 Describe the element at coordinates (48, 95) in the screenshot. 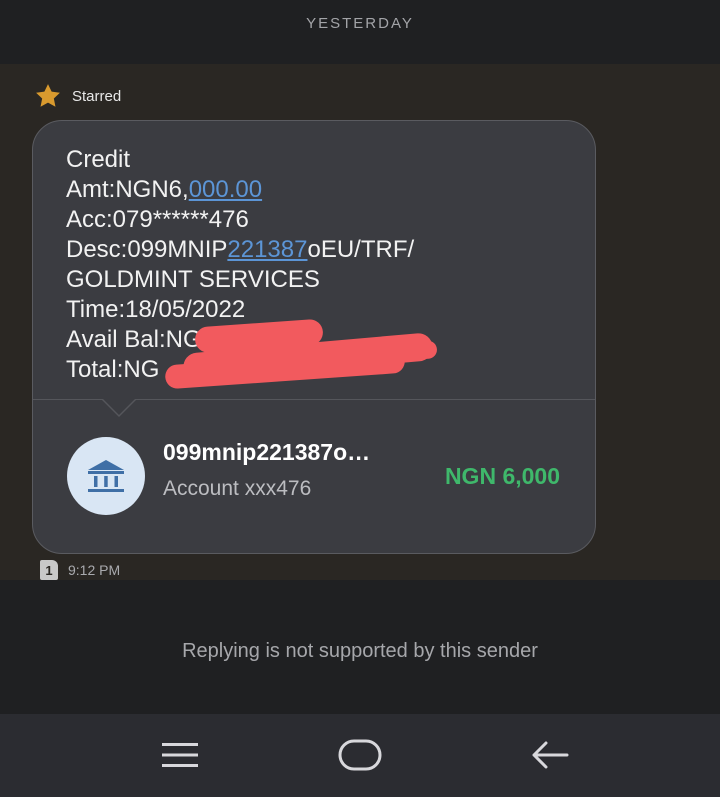

I see `star-icon` at that location.